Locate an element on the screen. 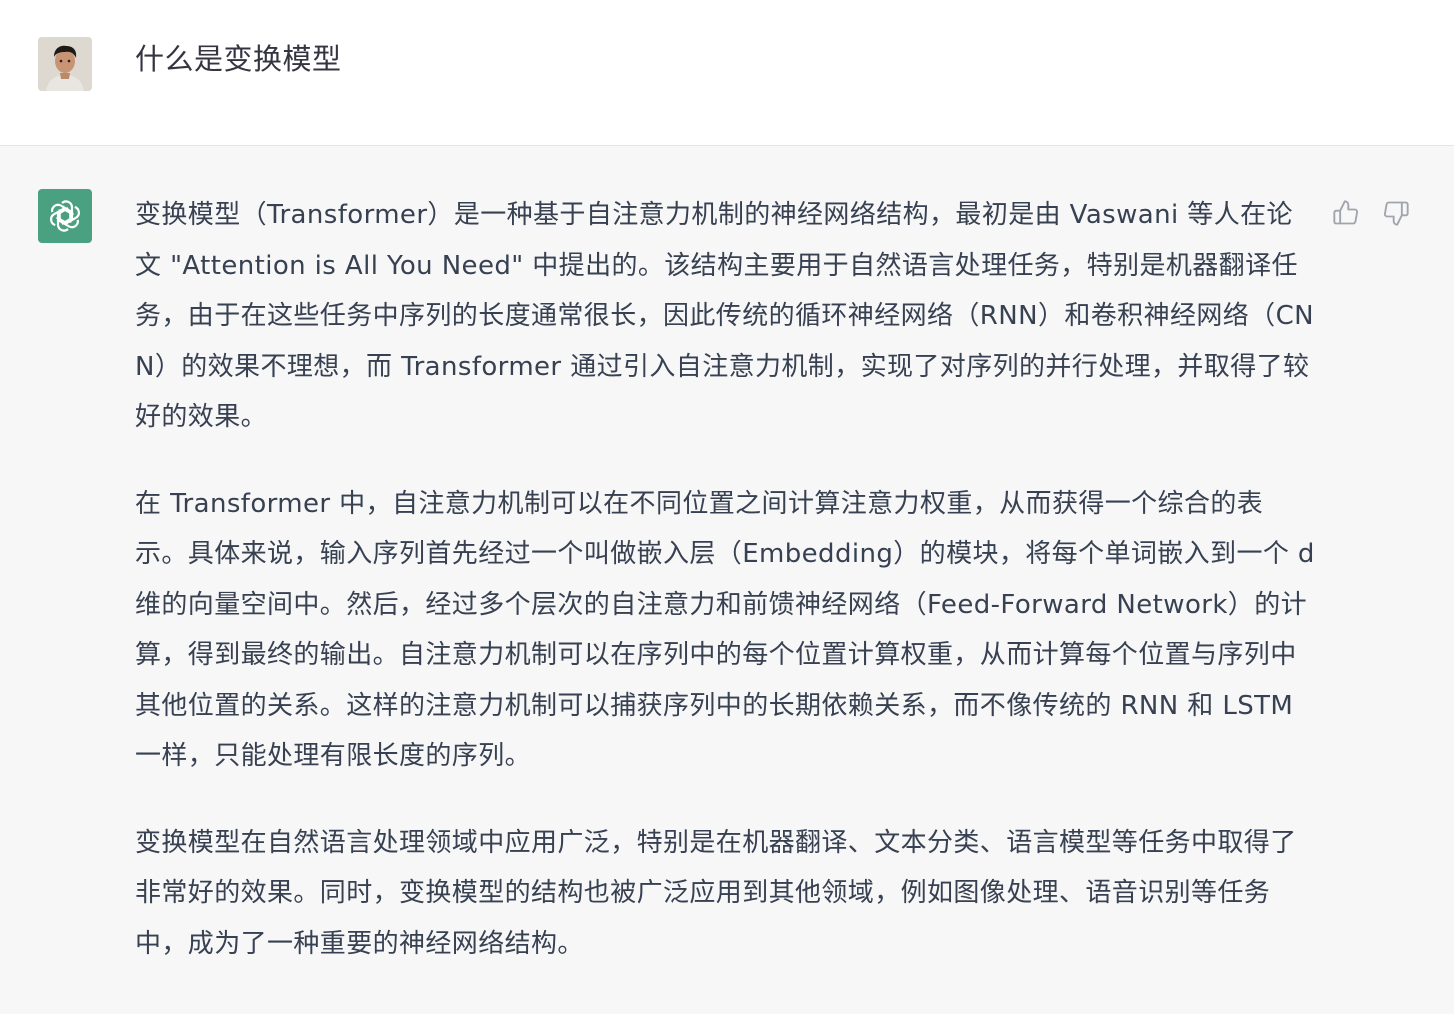 The width and height of the screenshot is (1454, 1014). thumbs-down-icon is located at coordinates (1396, 213).